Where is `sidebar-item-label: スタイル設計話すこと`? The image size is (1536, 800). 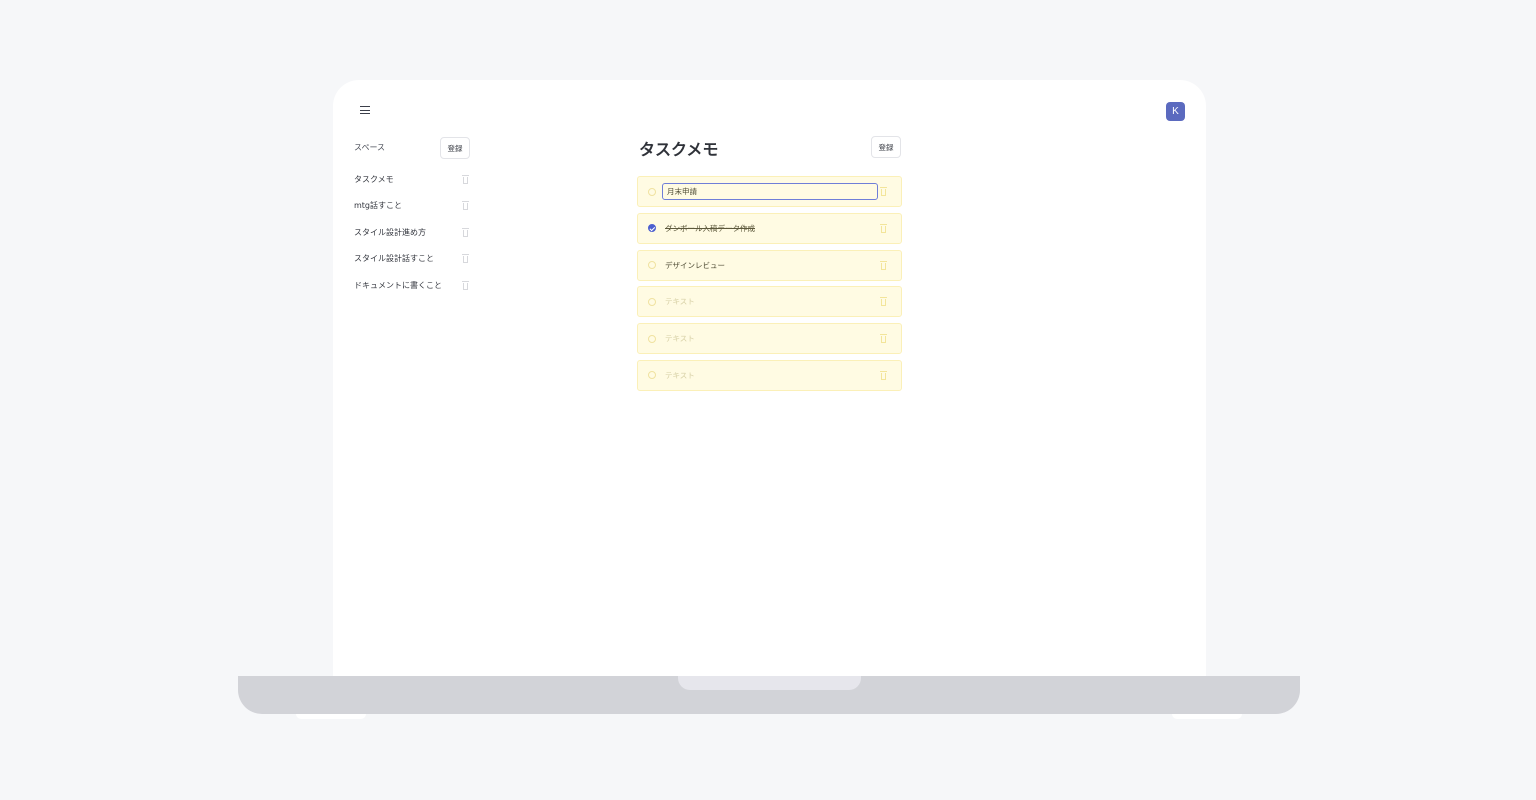
sidebar-item-label: スタイル設計話すこと is located at coordinates (394, 259).